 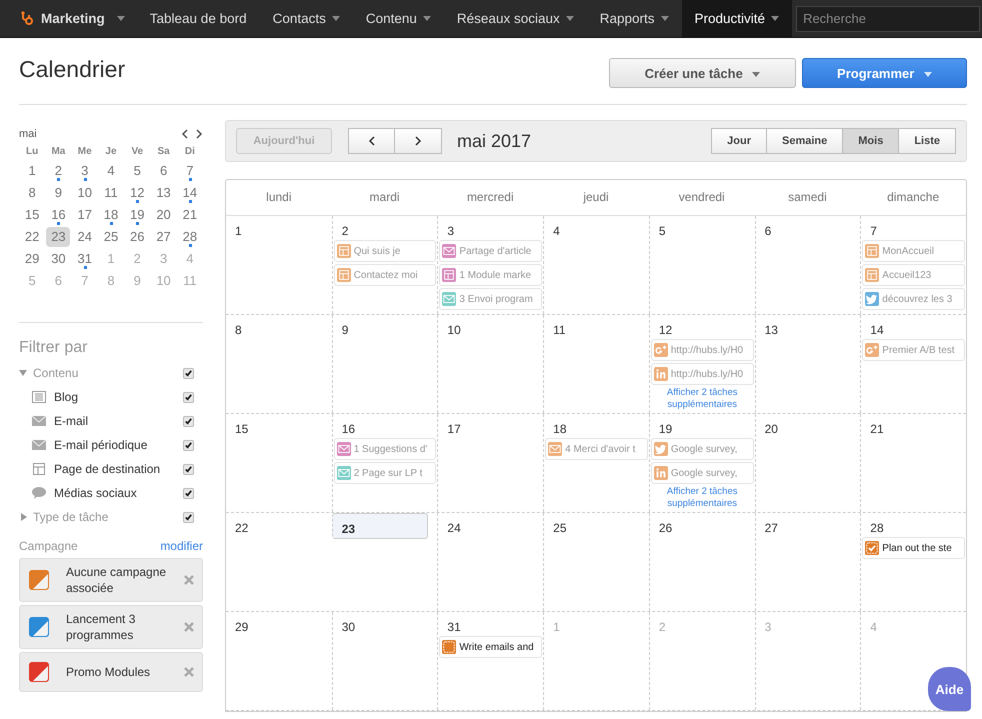 I want to click on day-cell: 22, so click(x=279, y=562).